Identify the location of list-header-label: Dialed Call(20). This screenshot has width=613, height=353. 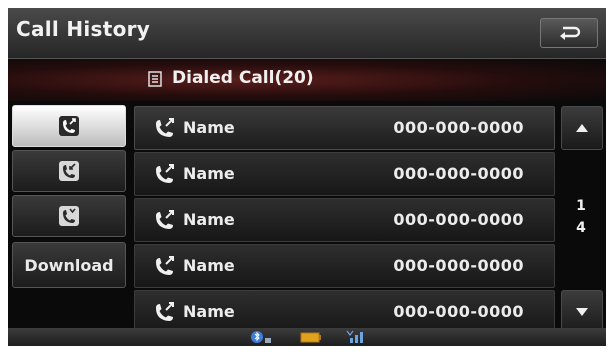
(243, 78).